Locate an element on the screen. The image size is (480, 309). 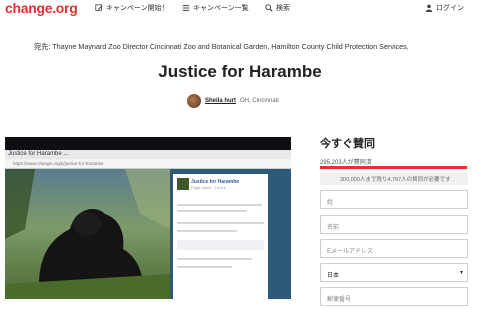
post-comments is located at coordinates (220, 245).